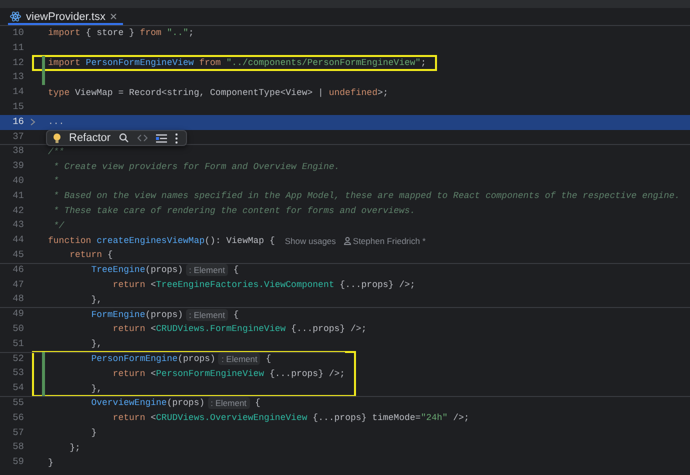 The image size is (690, 475). What do you see at coordinates (18, 225) in the screenshot?
I see `line-number: 43` at bounding box center [18, 225].